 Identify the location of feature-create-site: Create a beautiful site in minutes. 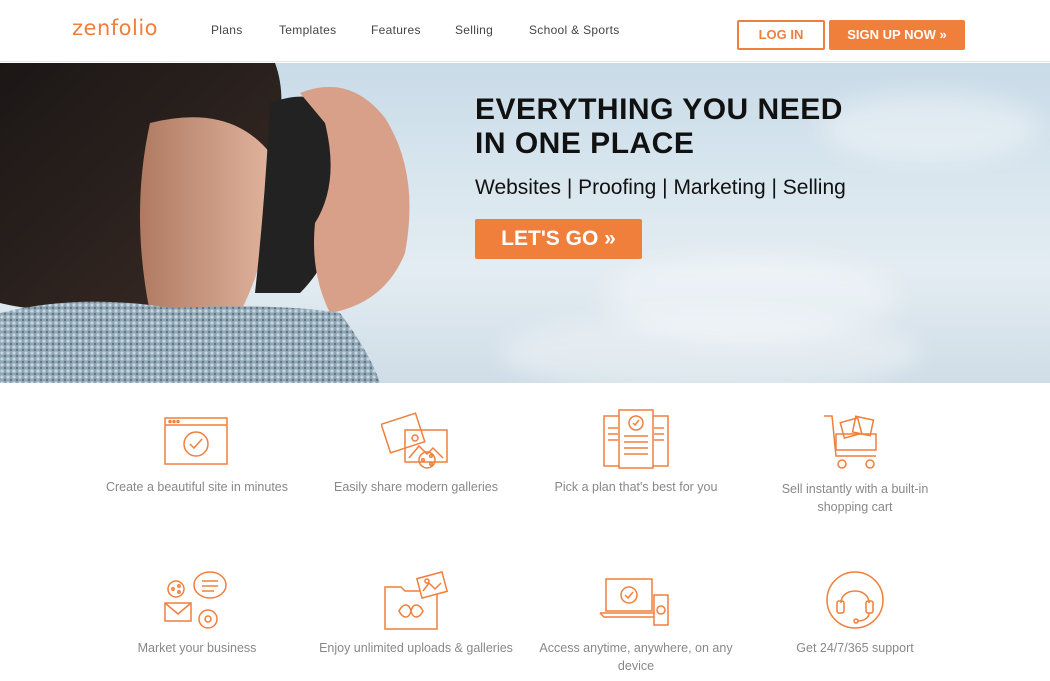
(197, 453).